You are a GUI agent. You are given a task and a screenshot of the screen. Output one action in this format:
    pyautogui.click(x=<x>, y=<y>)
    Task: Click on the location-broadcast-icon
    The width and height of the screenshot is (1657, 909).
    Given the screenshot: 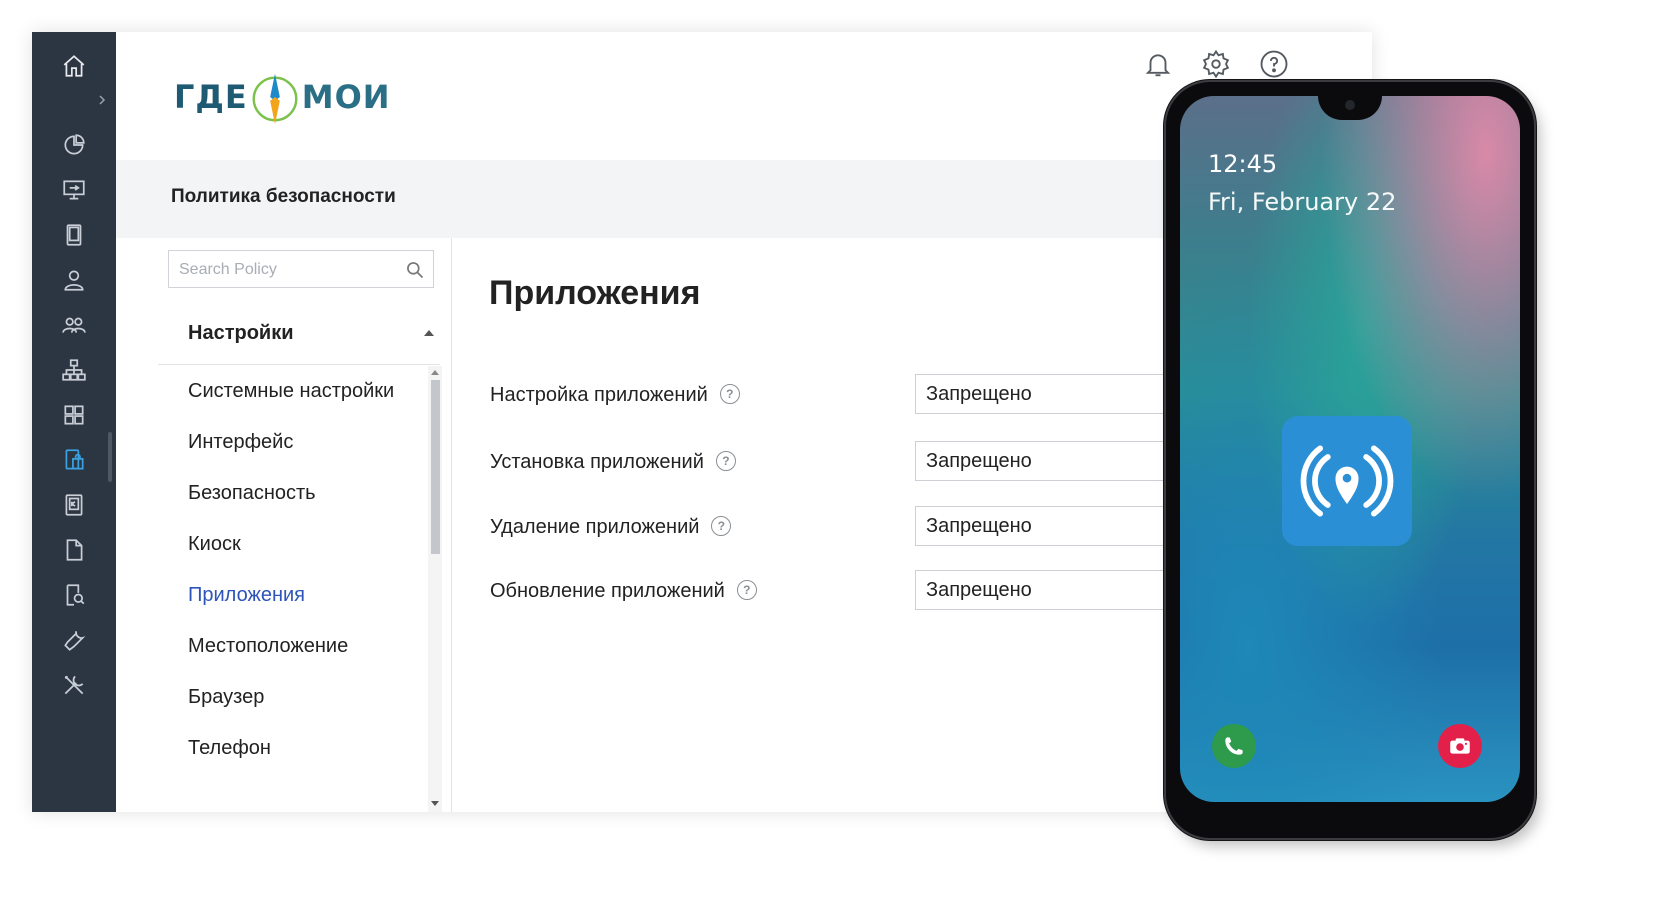 What is the action you would take?
    pyautogui.click(x=1347, y=481)
    